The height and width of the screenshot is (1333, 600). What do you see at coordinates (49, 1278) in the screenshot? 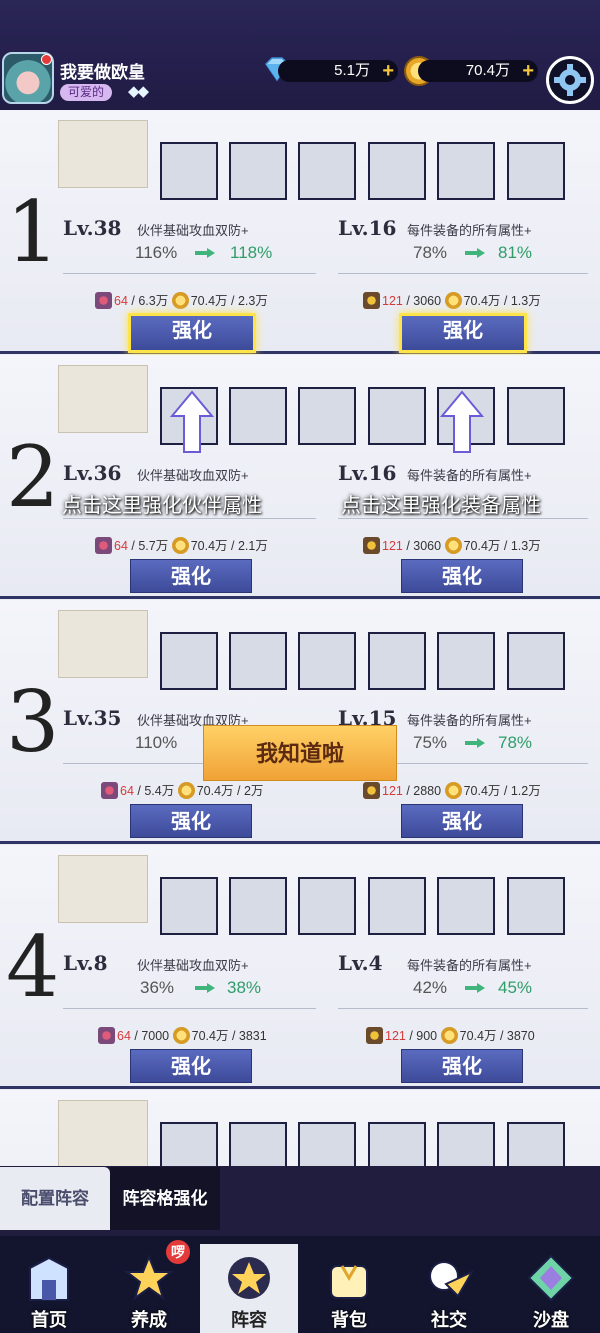
I see `castle-icon` at bounding box center [49, 1278].